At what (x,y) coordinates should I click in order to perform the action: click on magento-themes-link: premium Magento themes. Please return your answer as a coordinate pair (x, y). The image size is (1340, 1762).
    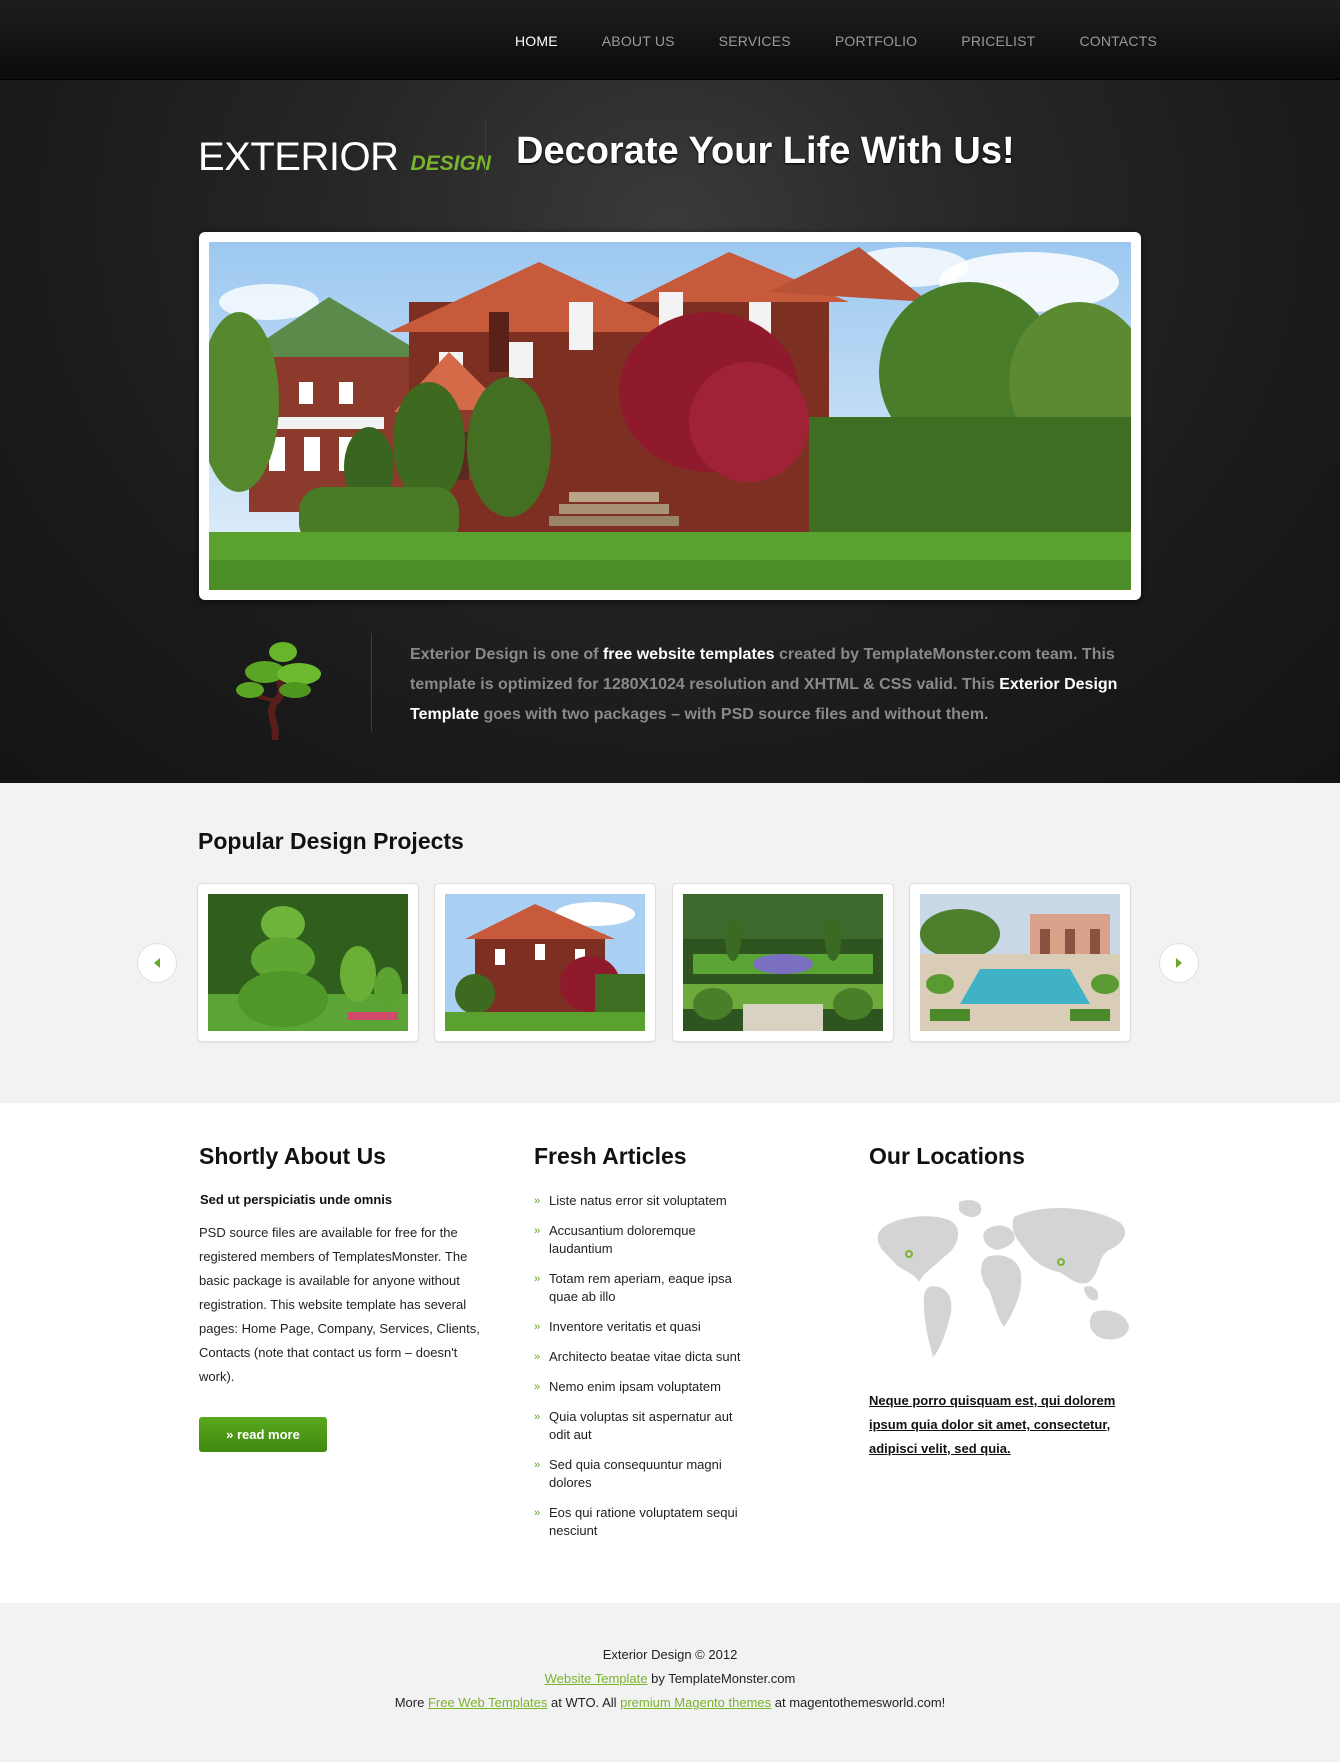
    Looking at the image, I should click on (695, 1702).